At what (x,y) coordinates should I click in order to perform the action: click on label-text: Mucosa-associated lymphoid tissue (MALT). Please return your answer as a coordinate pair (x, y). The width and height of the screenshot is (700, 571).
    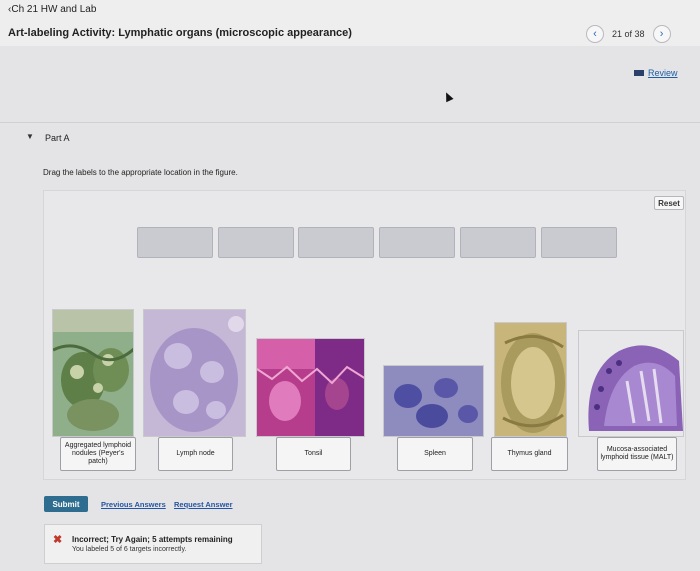
    Looking at the image, I should click on (637, 453).